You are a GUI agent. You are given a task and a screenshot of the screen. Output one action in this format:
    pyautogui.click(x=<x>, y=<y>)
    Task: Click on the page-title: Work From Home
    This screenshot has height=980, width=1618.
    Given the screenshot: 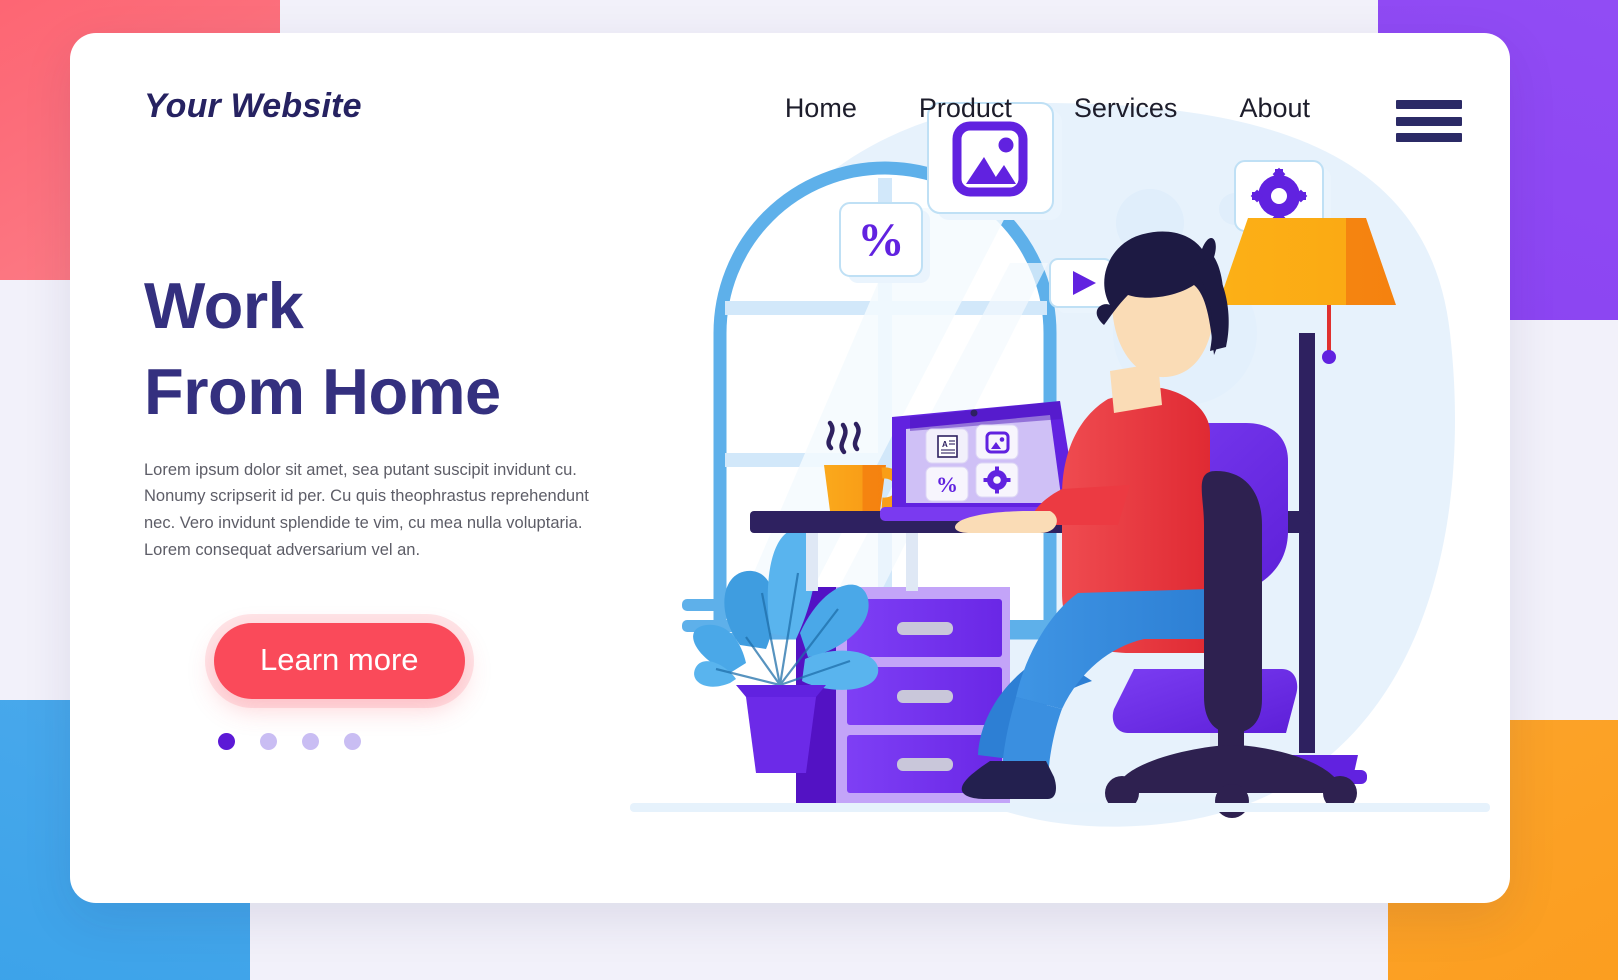 What is the action you would take?
    pyautogui.click(x=404, y=349)
    